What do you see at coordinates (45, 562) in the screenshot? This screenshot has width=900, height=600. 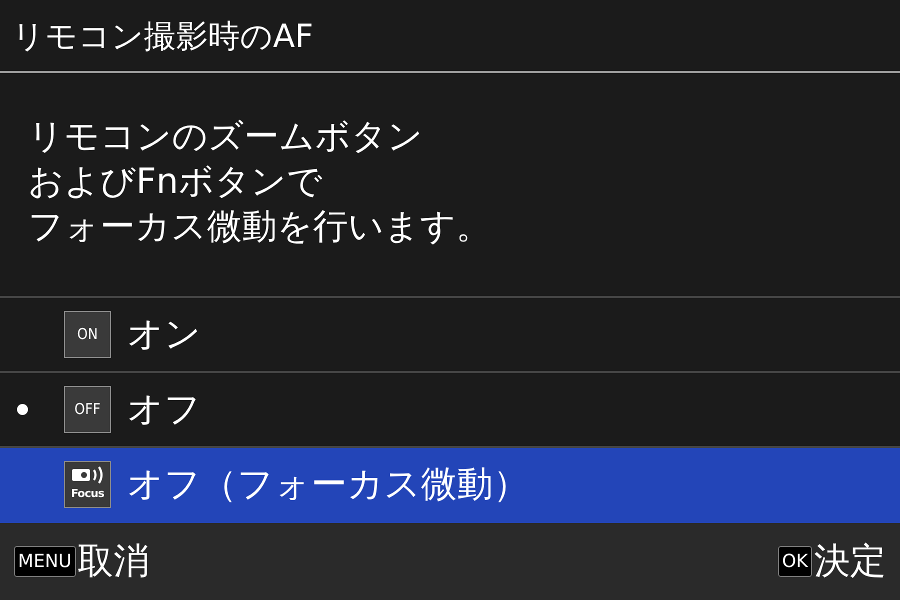 I see `key-icon: MENU` at bounding box center [45, 562].